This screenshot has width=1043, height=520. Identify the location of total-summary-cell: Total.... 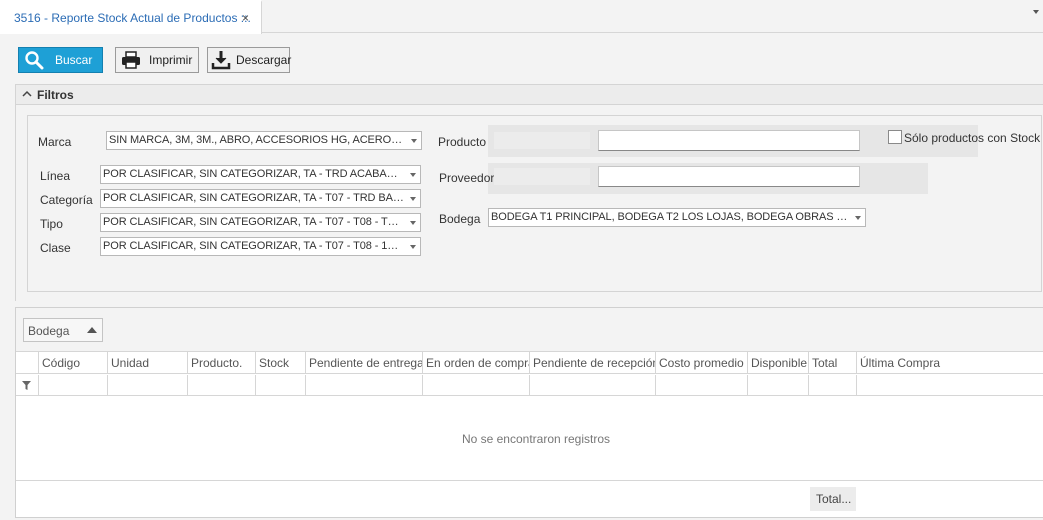
(833, 499).